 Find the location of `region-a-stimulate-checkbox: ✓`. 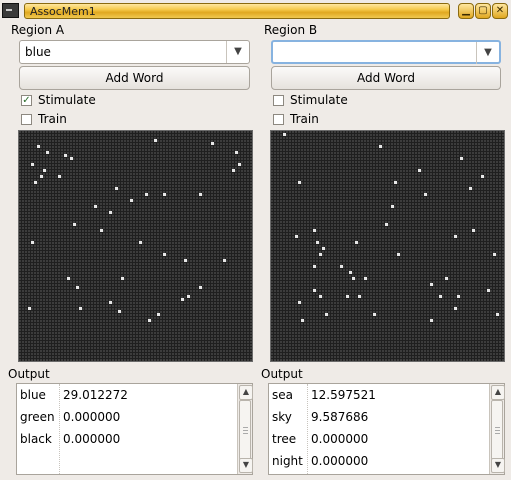

region-a-stimulate-checkbox: ✓ is located at coordinates (26, 100).